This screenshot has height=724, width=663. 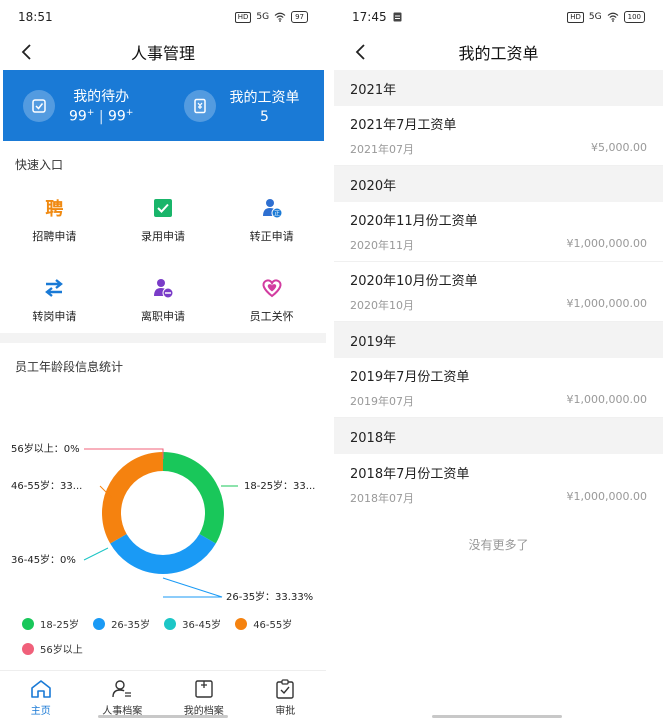 I want to click on slice-data-label: 36-45岁：0%, so click(x=43, y=559).